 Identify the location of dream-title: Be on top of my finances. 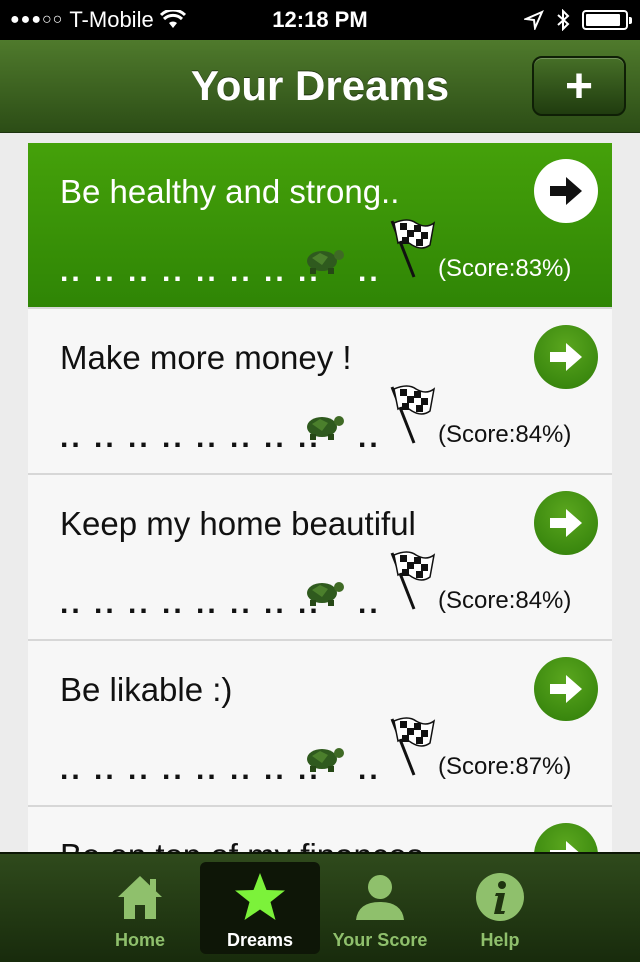
(241, 844).